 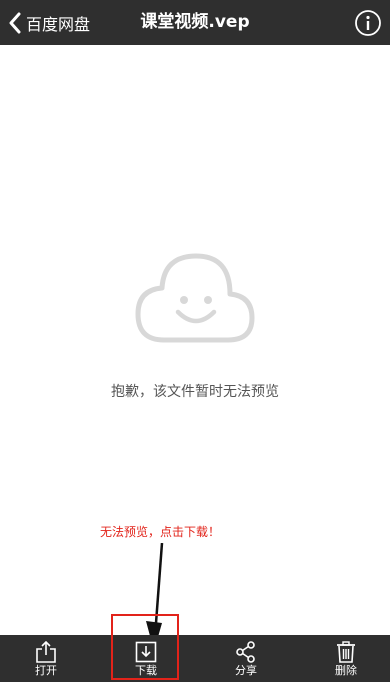 I want to click on share-button: 分享, so click(x=246, y=658).